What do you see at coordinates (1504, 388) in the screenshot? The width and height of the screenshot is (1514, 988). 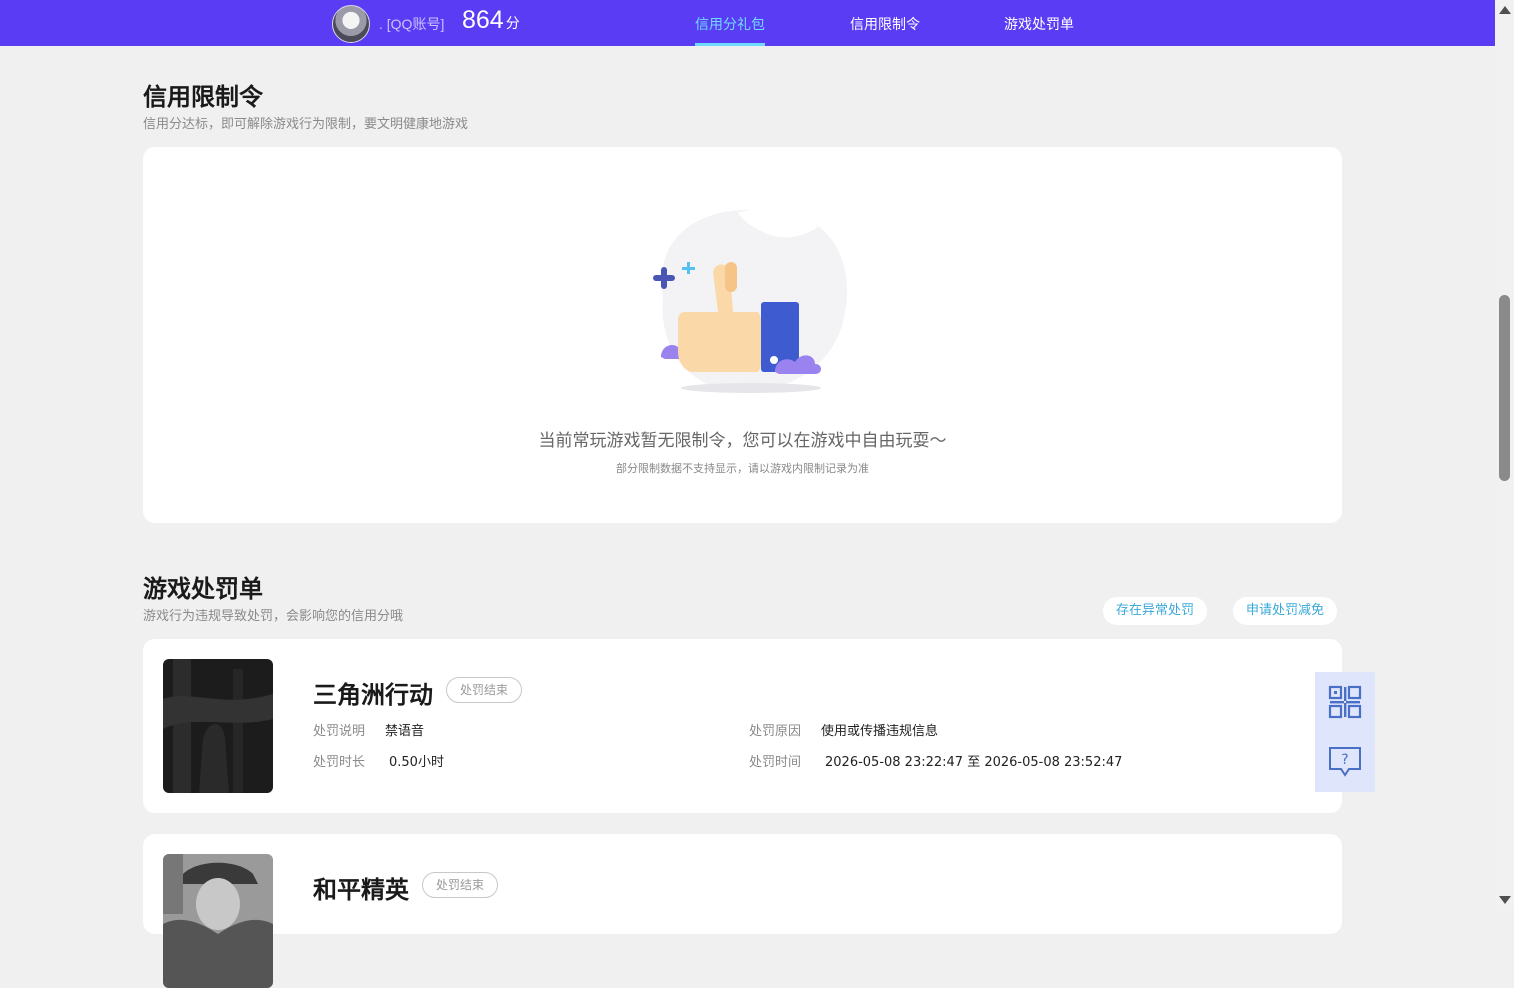 I see `scroll-thumb` at bounding box center [1504, 388].